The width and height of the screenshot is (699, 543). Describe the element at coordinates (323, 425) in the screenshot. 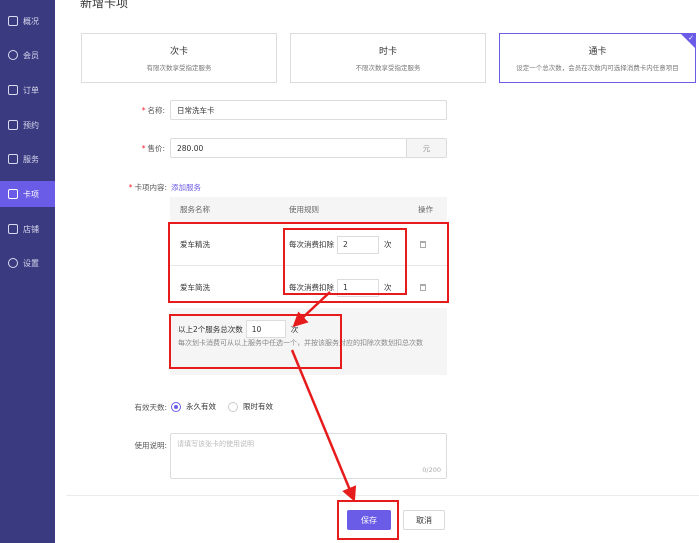

I see `arrow-to-save` at that location.